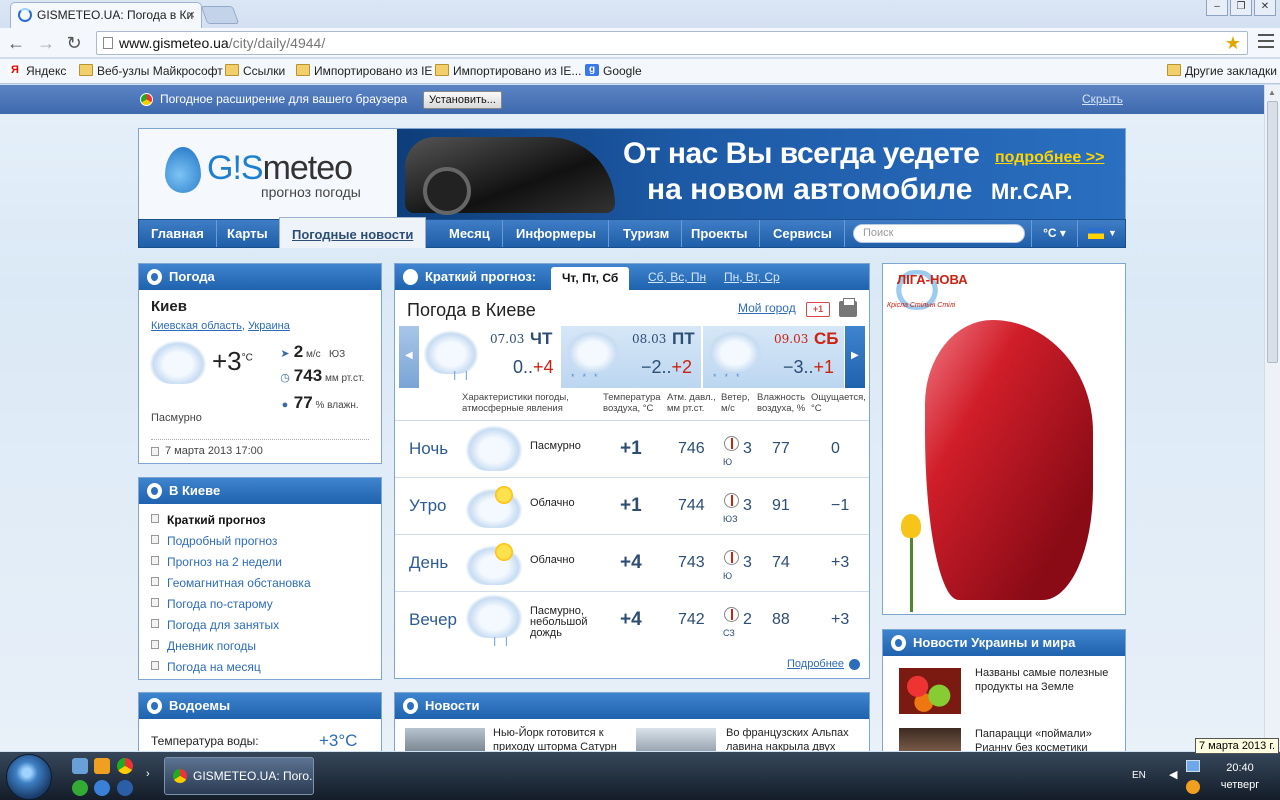 The height and width of the screenshot is (800, 1280). I want to click on menu-month: Погода на месяц, so click(231, 669).